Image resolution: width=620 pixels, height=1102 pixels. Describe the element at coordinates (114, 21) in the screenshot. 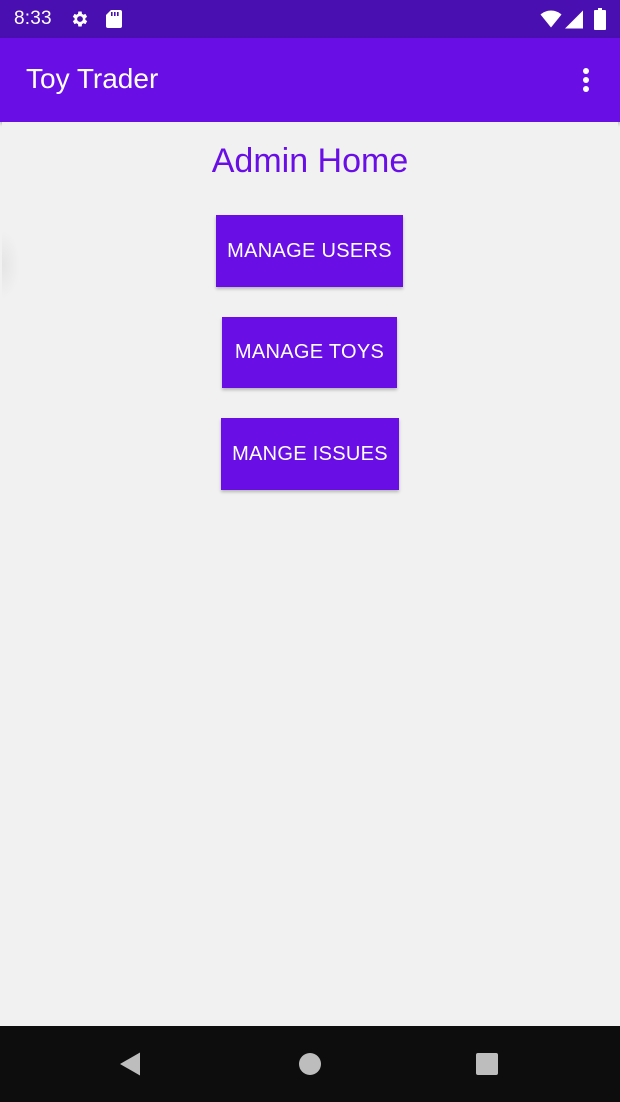

I see `sd-card-icon` at that location.